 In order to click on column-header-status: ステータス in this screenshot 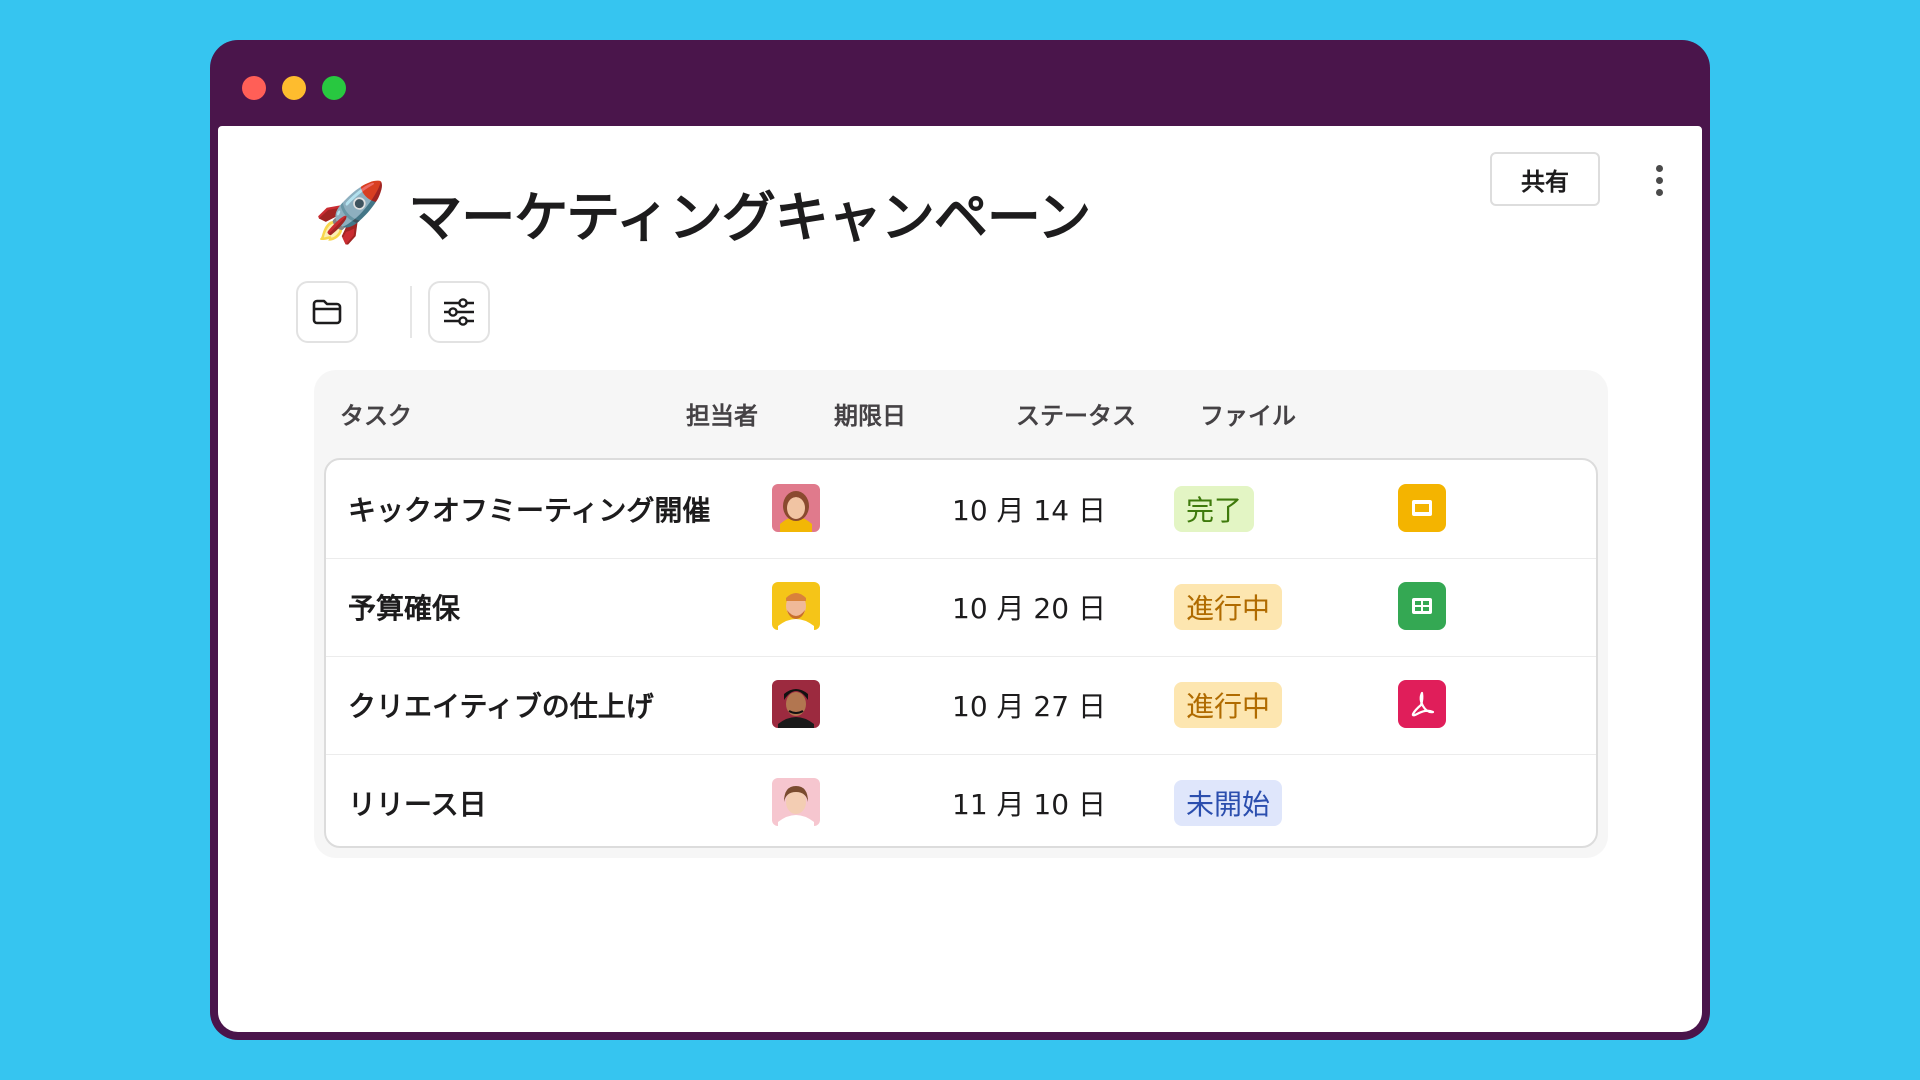, I will do `click(1076, 416)`.